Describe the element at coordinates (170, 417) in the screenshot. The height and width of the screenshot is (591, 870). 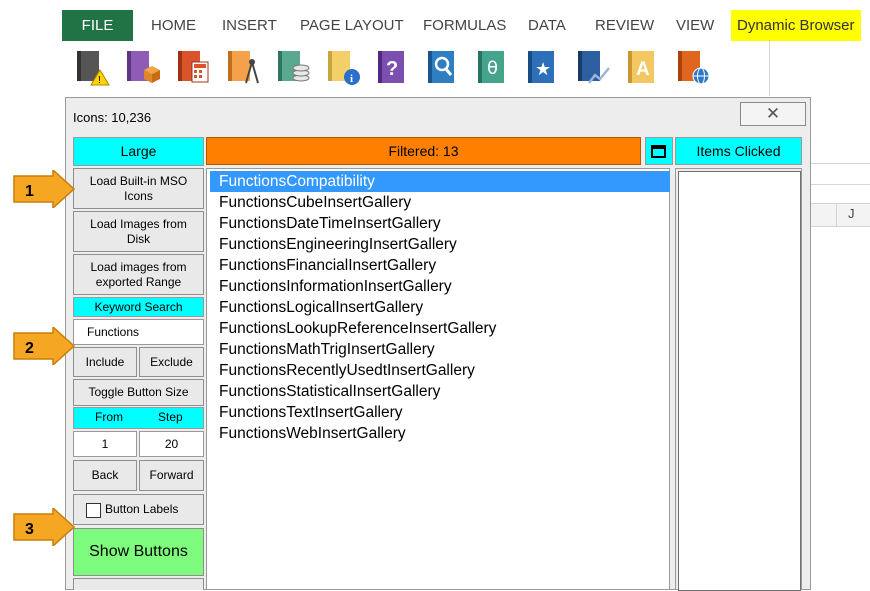
I see `step-label: Step` at that location.